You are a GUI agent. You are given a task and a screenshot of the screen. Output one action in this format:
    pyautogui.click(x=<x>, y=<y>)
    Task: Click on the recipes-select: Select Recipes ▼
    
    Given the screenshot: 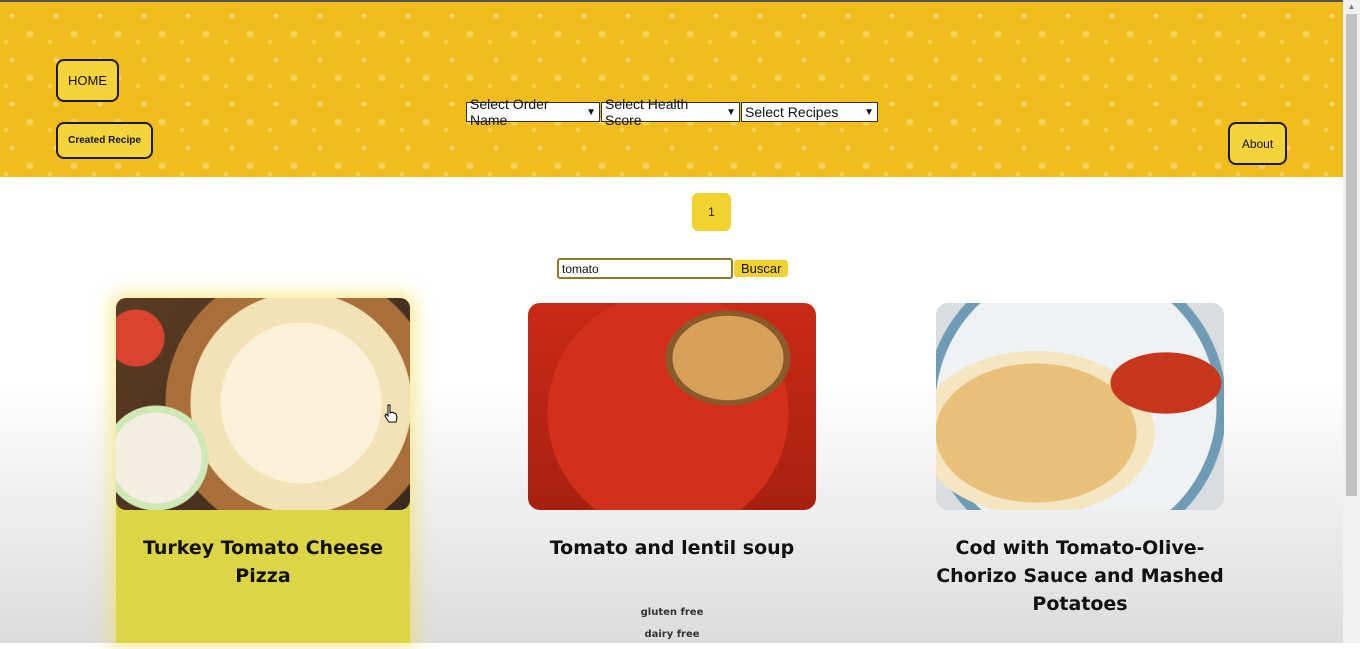 What is the action you would take?
    pyautogui.click(x=809, y=112)
    